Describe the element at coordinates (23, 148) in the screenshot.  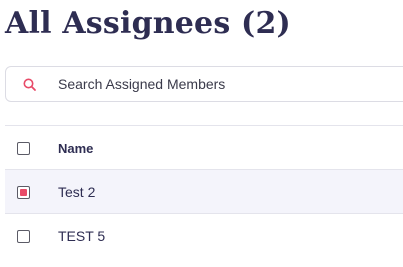
I see `select-all-checkbox` at that location.